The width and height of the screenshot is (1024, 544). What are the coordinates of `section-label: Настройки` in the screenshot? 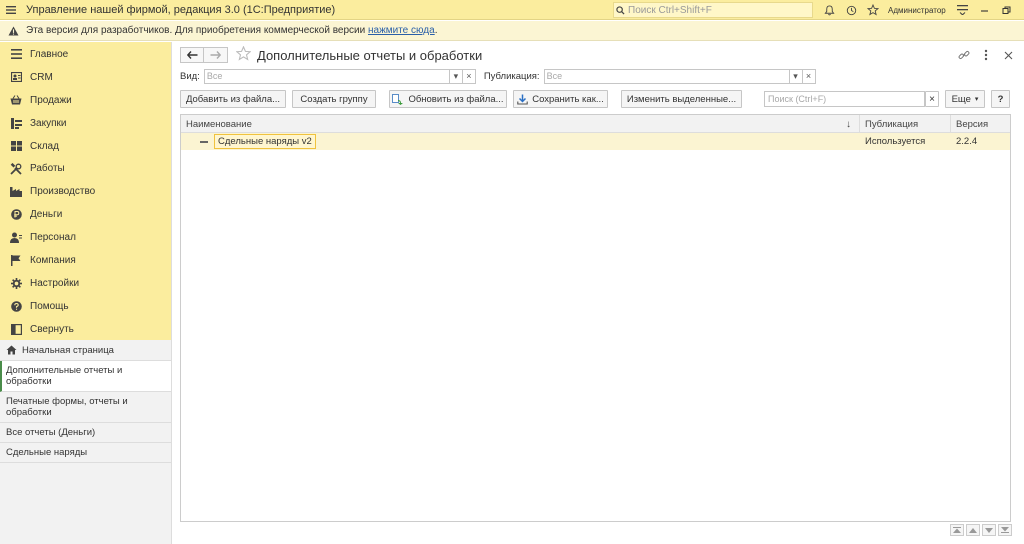 It's located at (55, 283).